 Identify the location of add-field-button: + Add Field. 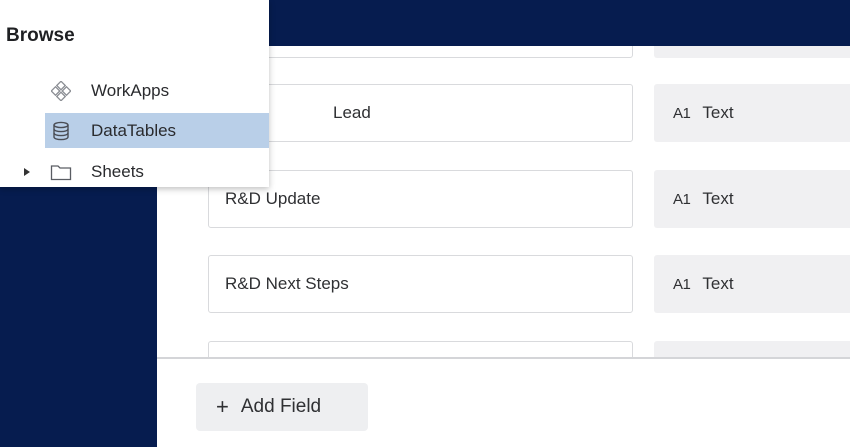
(282, 407).